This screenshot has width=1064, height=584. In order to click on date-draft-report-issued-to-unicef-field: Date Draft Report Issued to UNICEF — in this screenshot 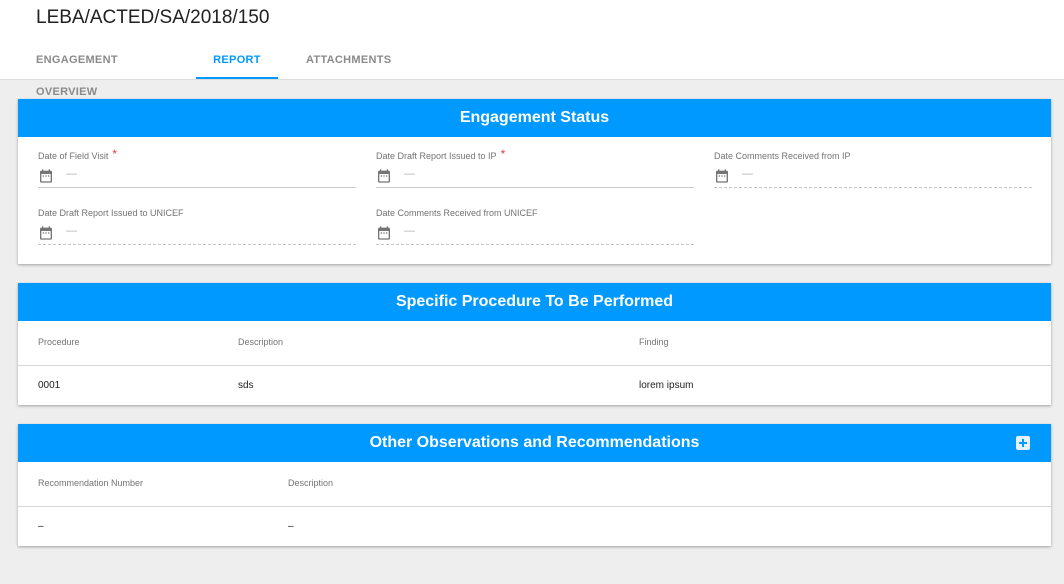, I will do `click(197, 225)`.